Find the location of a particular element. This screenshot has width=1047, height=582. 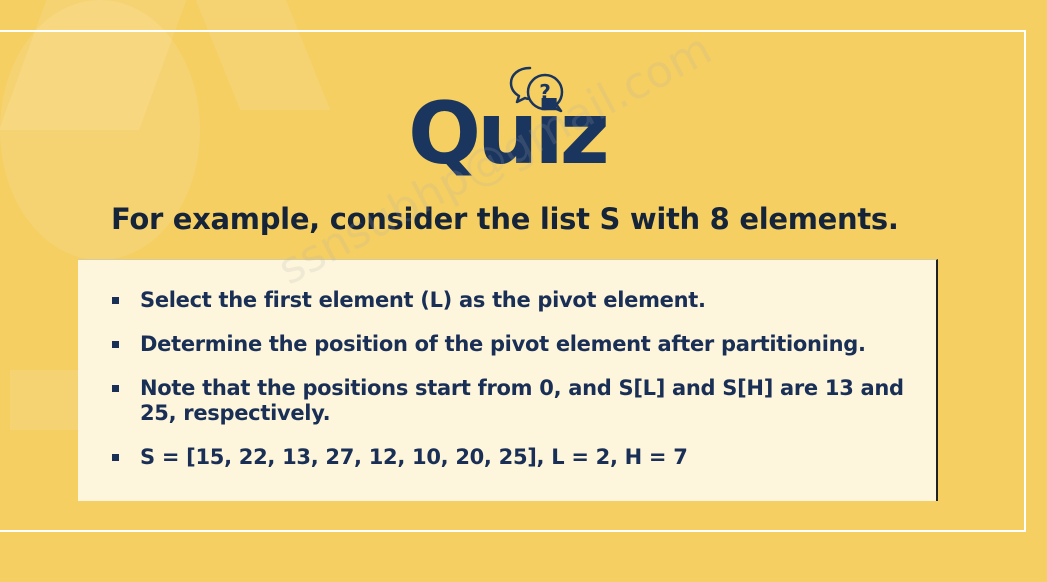

quiz-title: Quiz is located at coordinates (509, 134).